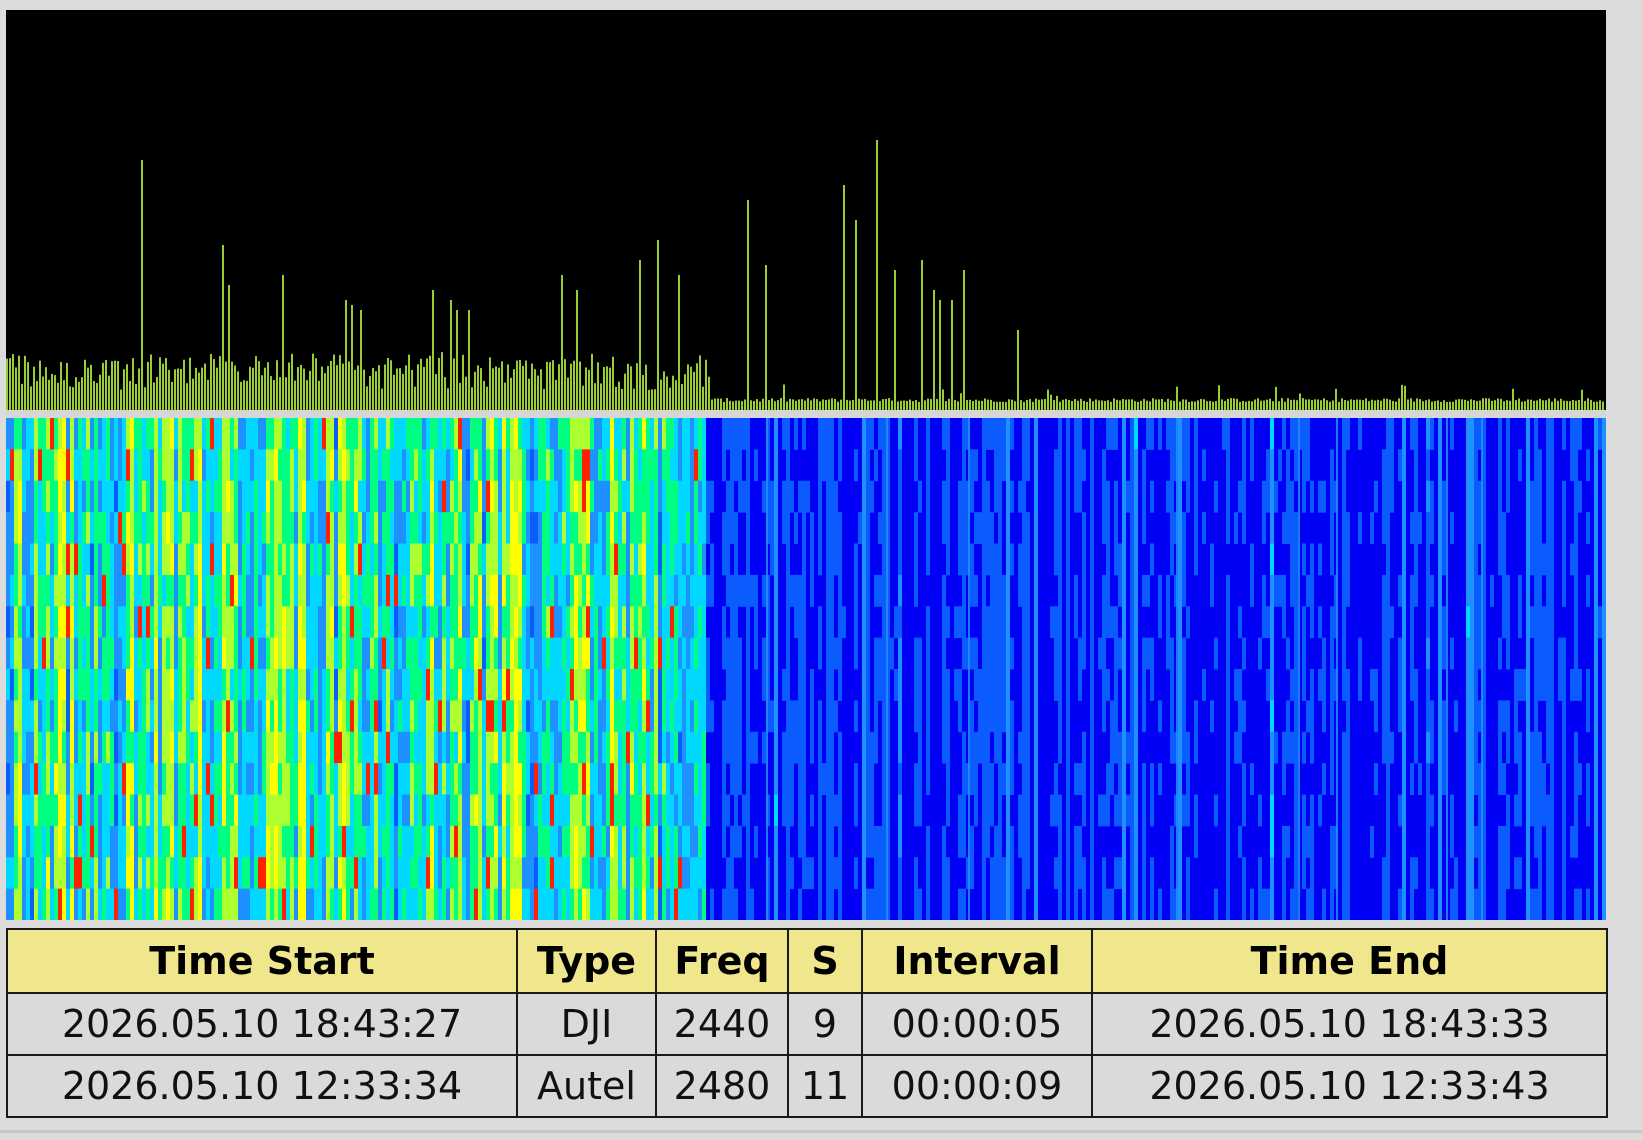 Image resolution: width=1642 pixels, height=1140 pixels. I want to click on column-header-freq: Freq, so click(722, 961).